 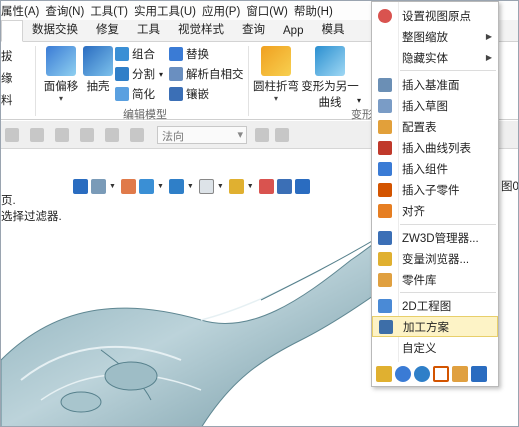 I want to click on tab-tools: 工具, so click(x=148, y=29).